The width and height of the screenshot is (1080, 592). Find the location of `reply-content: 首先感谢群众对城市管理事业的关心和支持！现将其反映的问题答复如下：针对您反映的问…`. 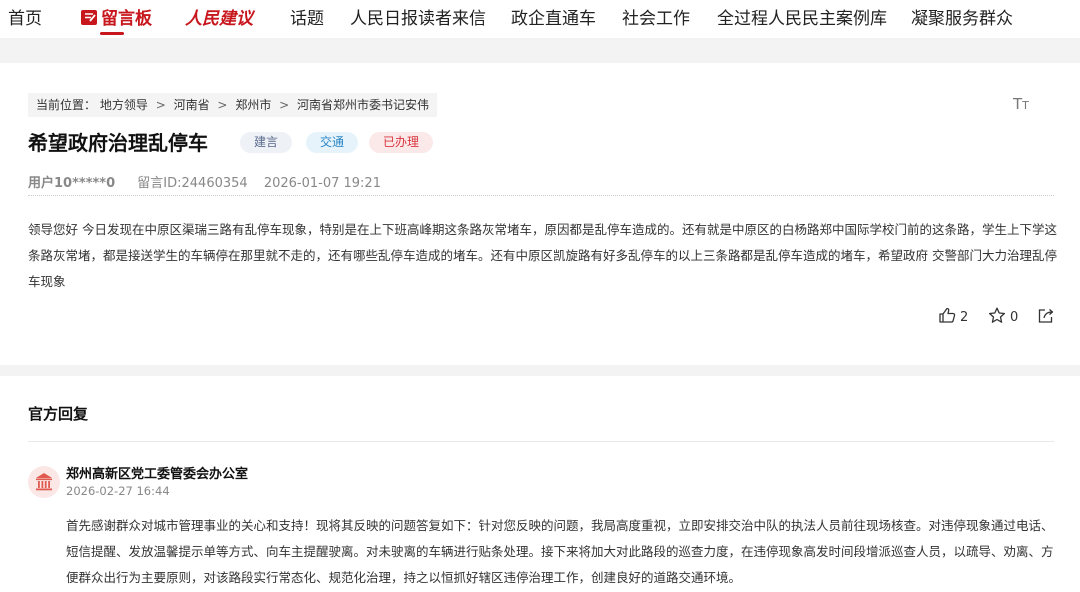

reply-content: 首先感谢群众对城市管理事业的关心和支持！现将其反映的问题答复如下：针对您反映的问… is located at coordinates (560, 551).